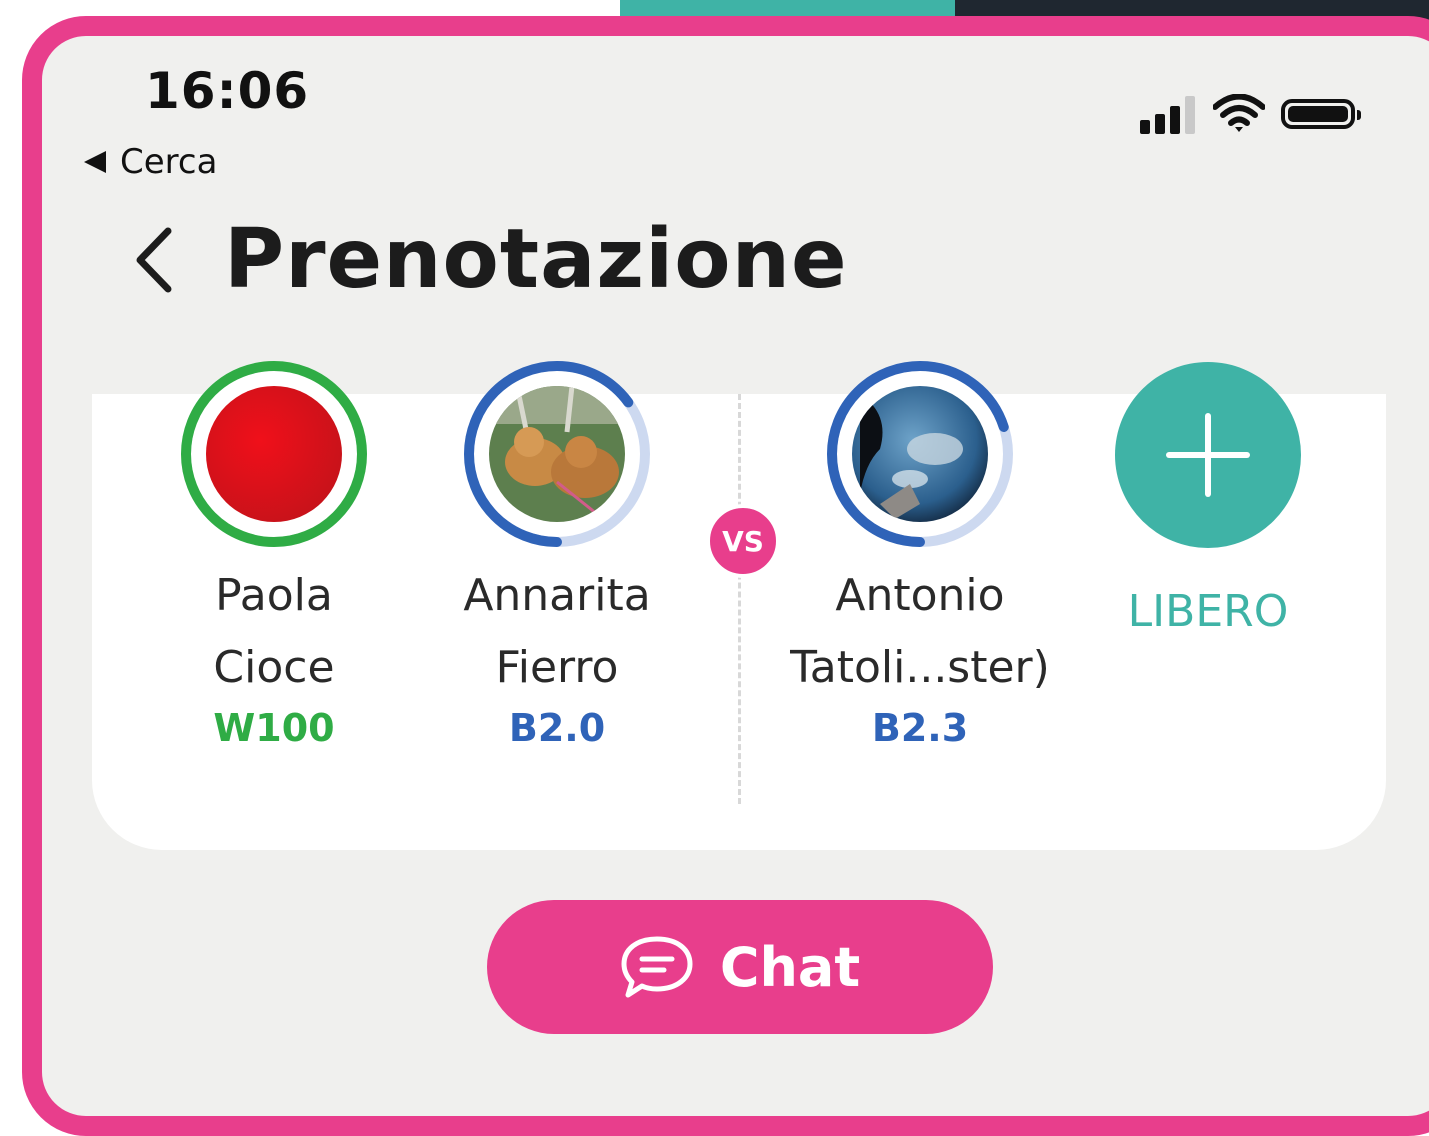 The width and height of the screenshot is (1429, 1136). I want to click on back-chevron-button, so click(154, 260).